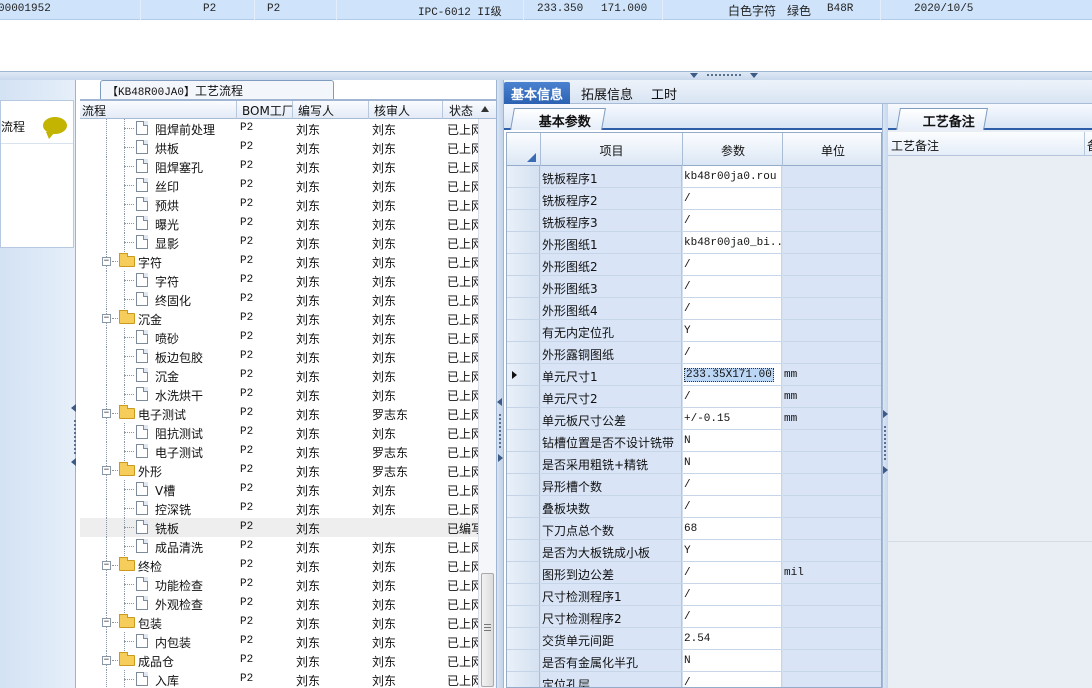  What do you see at coordinates (279, 128) in the screenshot?
I see `tree-row: 阻焊前处理 P2 刘东 刘东 已上网` at bounding box center [279, 128].